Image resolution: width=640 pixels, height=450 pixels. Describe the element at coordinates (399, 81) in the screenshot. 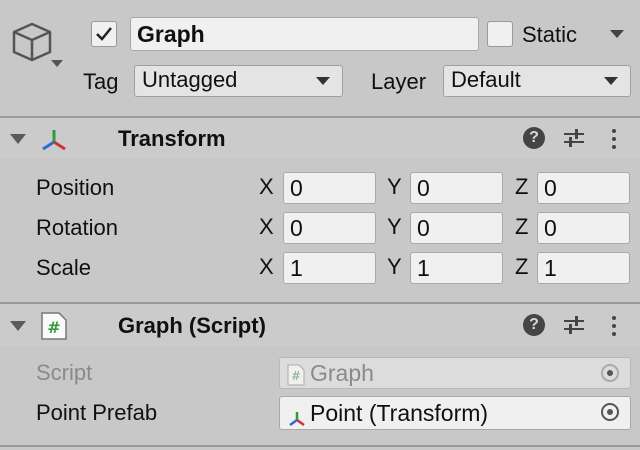

I see `layer-label: Layer` at that location.